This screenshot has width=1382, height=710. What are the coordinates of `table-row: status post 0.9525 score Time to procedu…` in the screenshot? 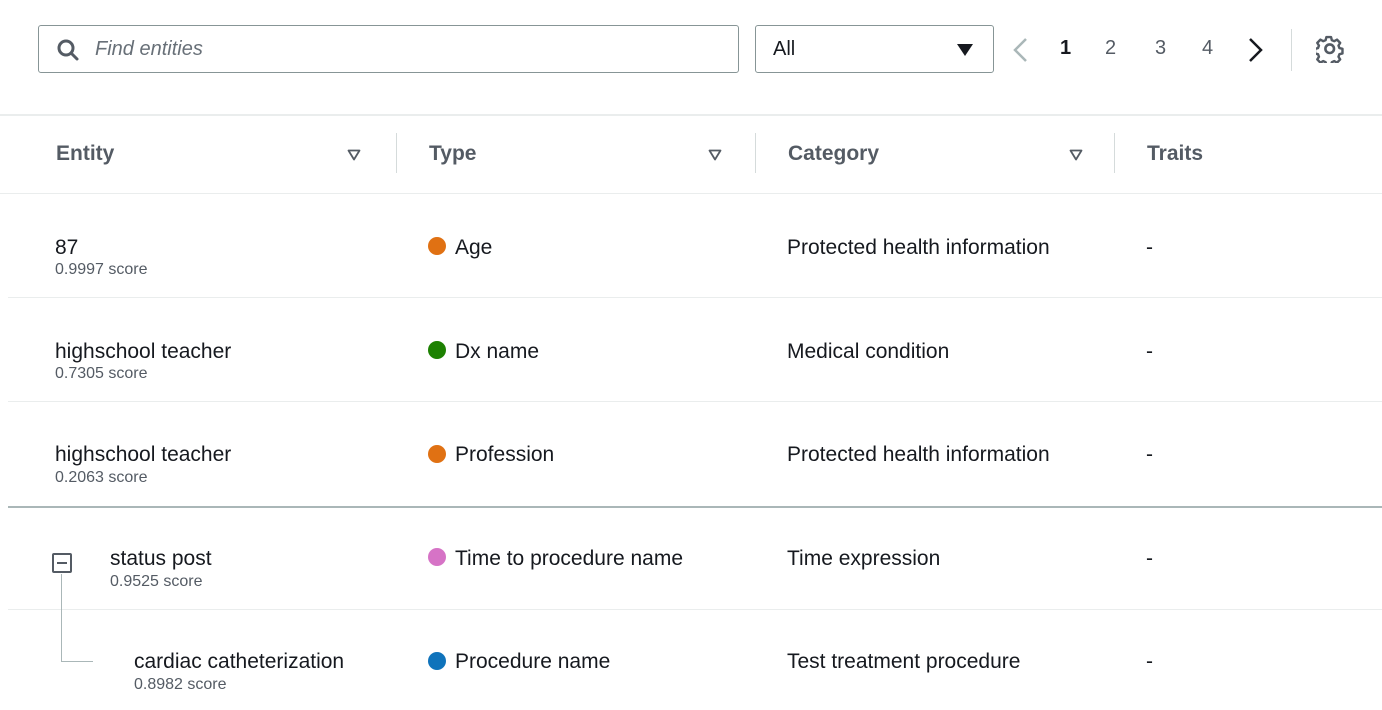 It's located at (691, 559).